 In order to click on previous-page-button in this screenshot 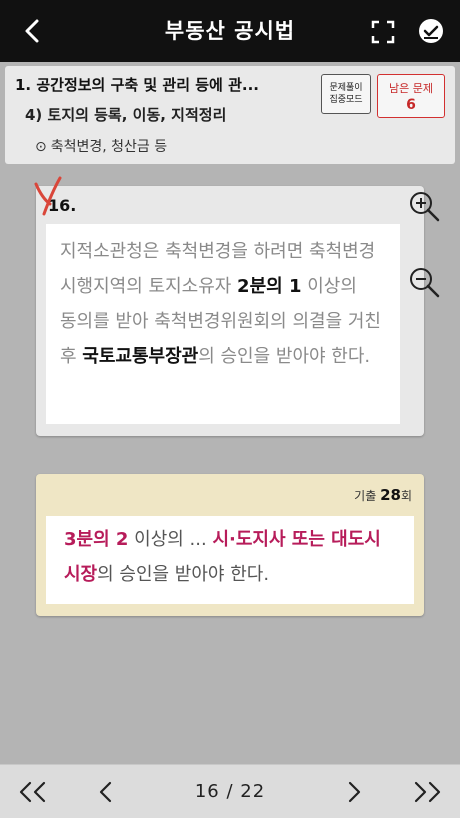, I will do `click(106, 791)`.